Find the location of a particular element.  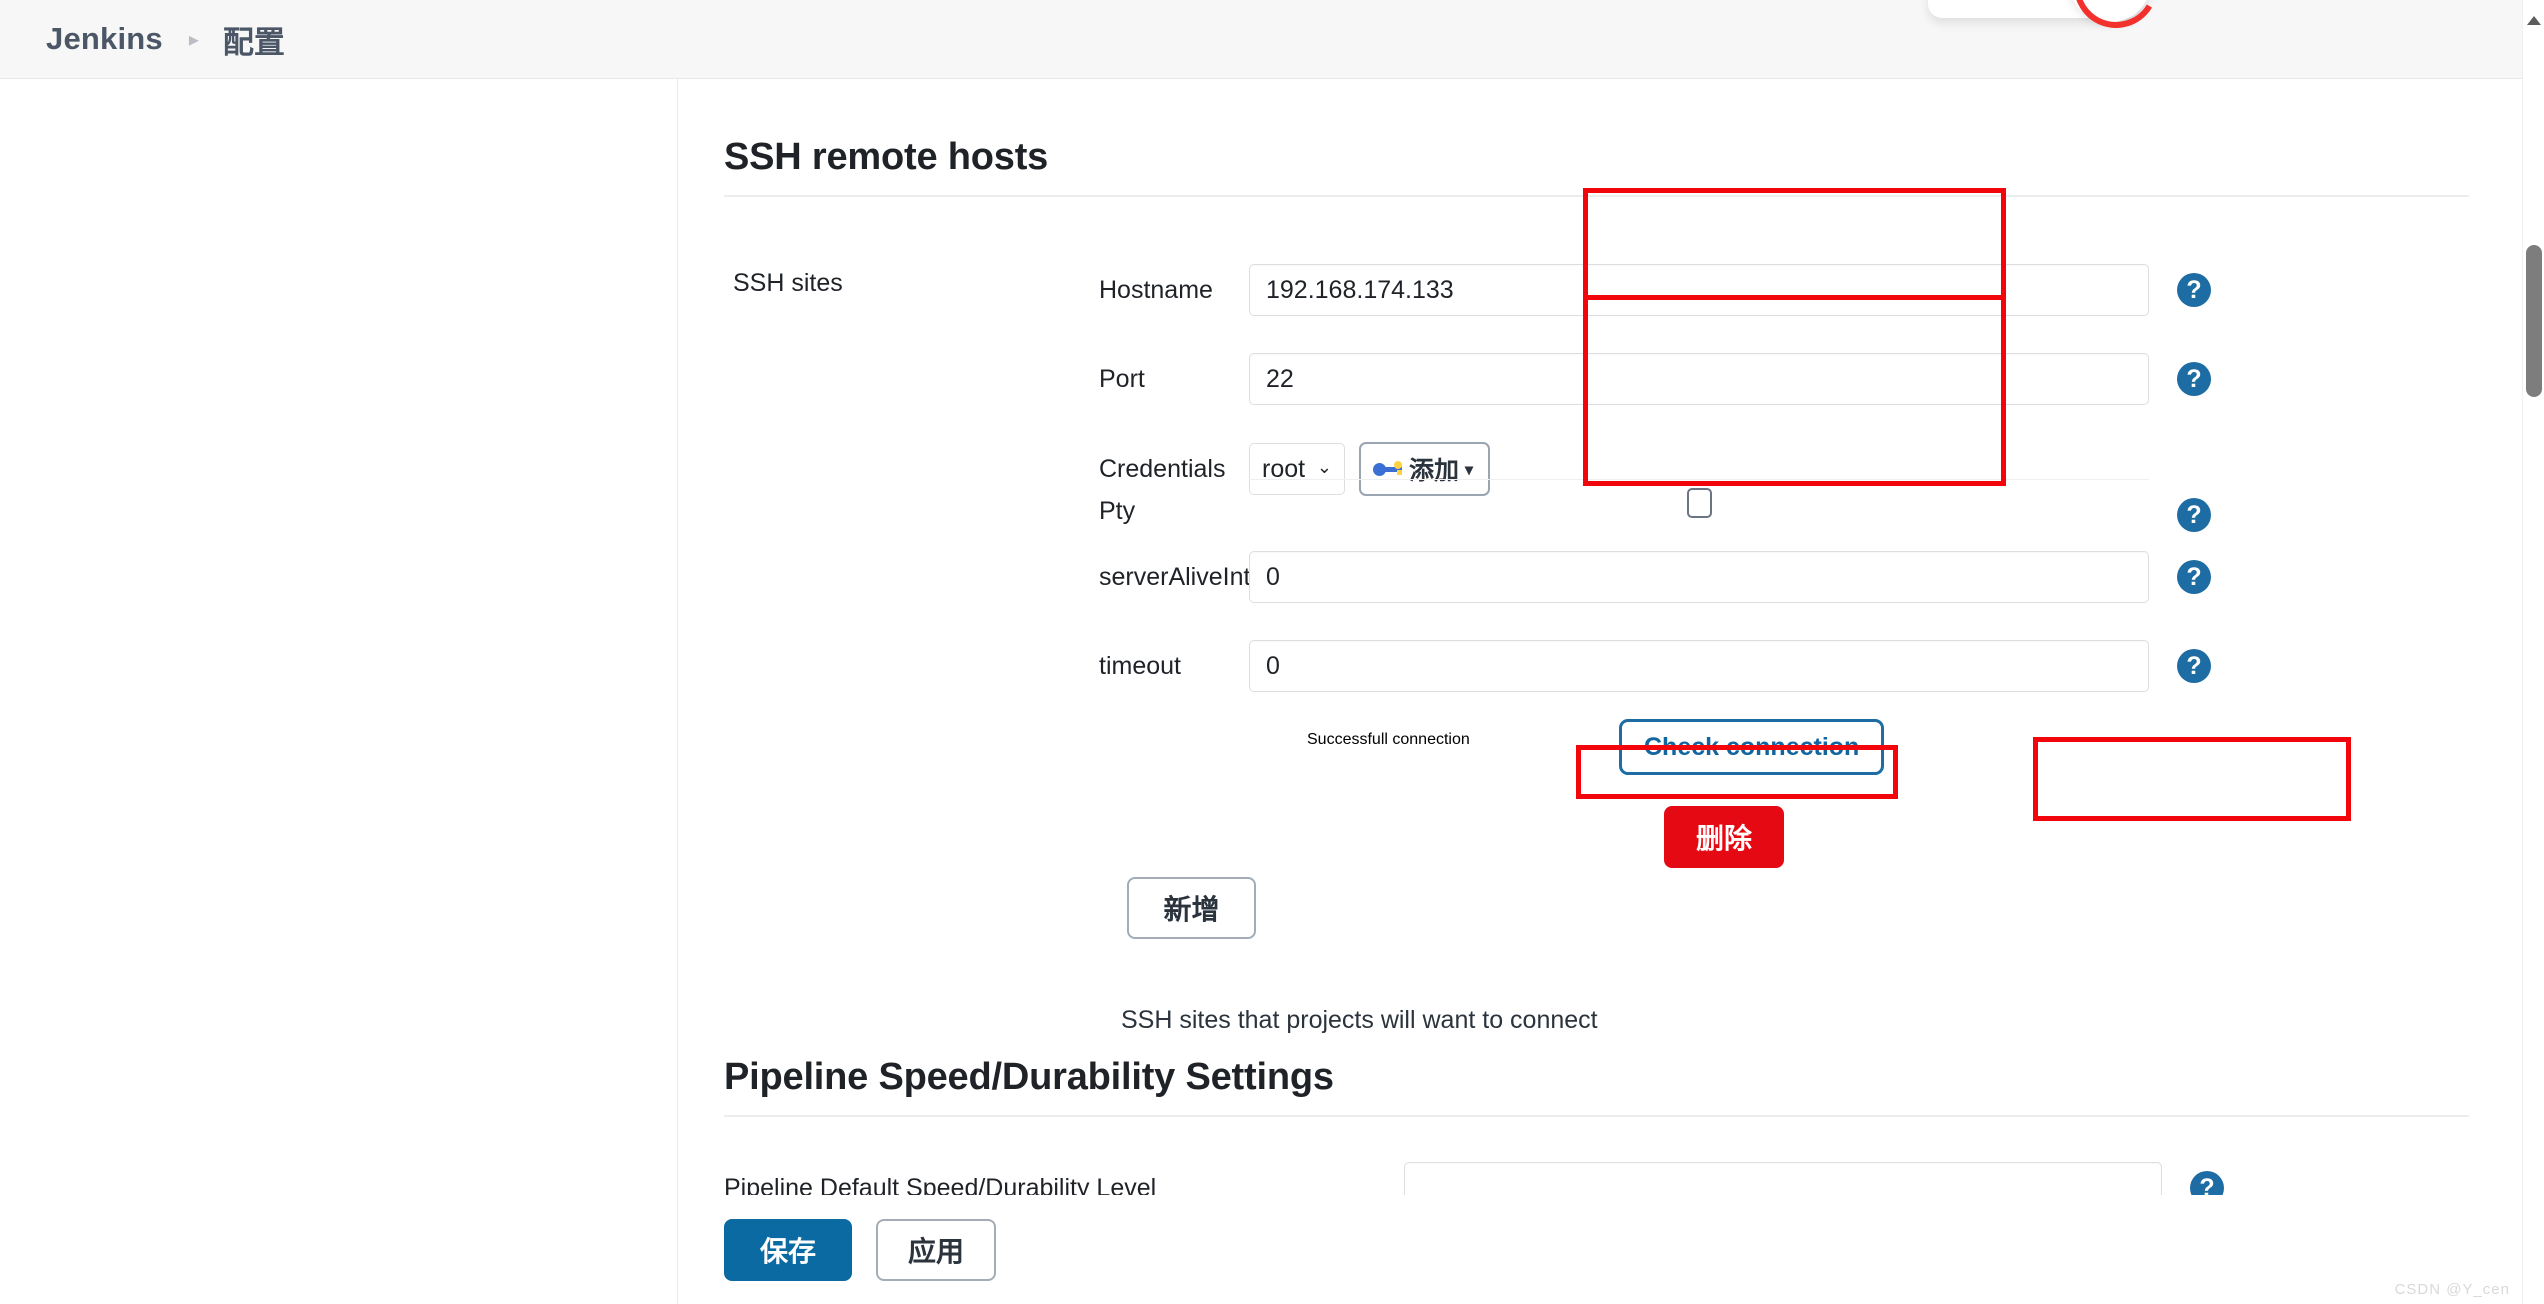

timeout-row: timeout ? is located at coordinates (1784, 666).